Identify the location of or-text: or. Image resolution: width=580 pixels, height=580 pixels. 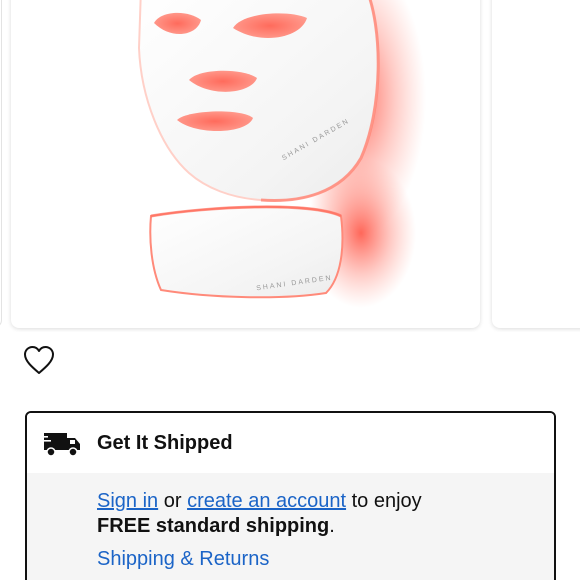
(173, 501).